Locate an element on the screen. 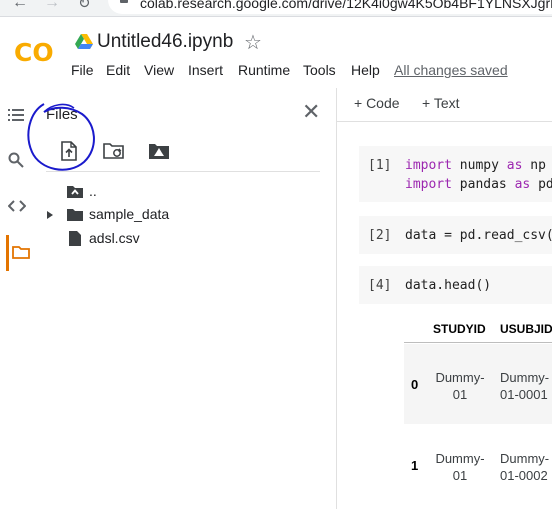  colab-logo-text: CO is located at coordinates (34, 52).